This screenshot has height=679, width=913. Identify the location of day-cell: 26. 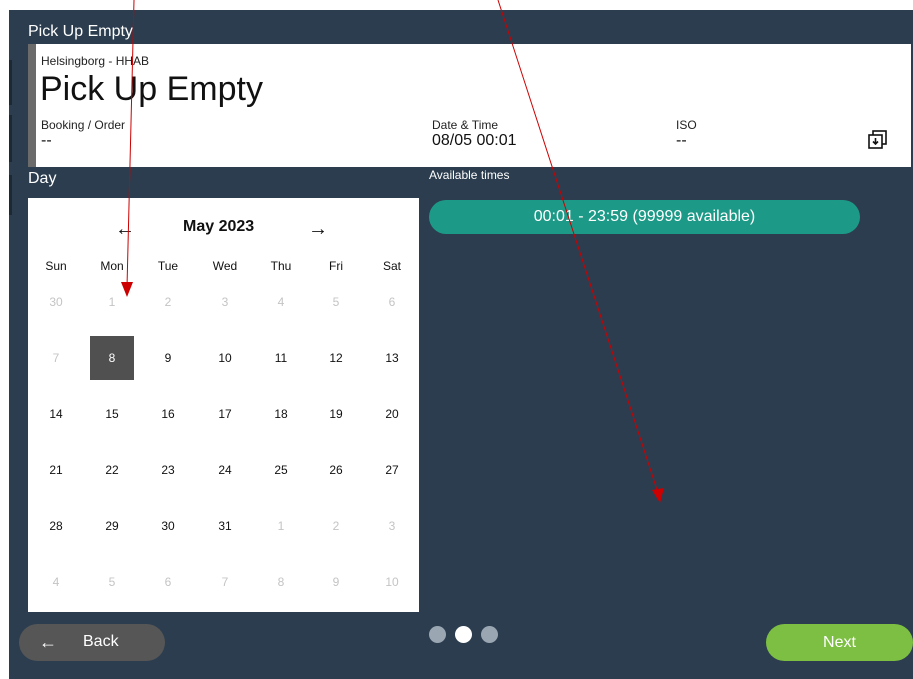
(336, 470).